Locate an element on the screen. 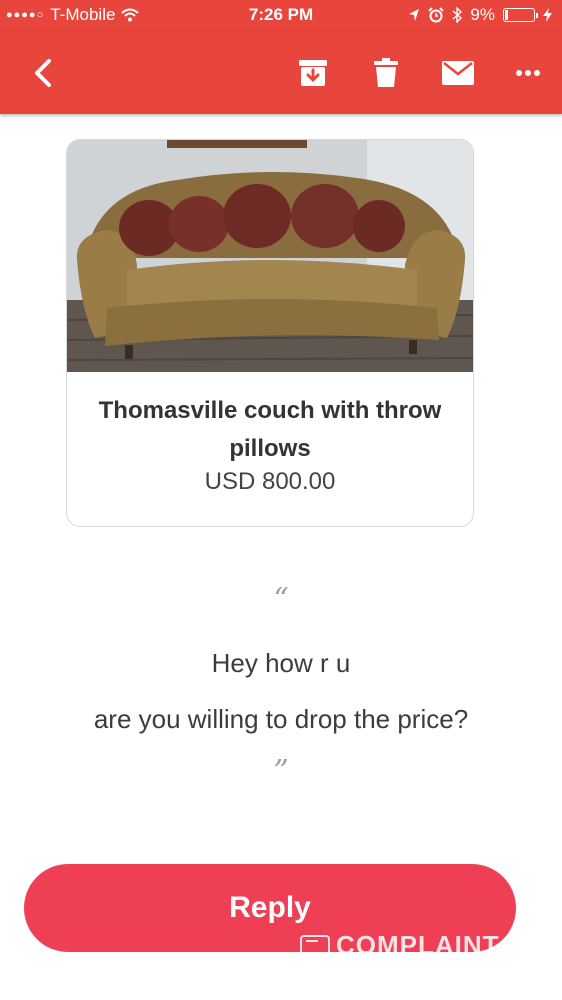 This screenshot has height=1000, width=562. battery-icon is located at coordinates (520, 15).